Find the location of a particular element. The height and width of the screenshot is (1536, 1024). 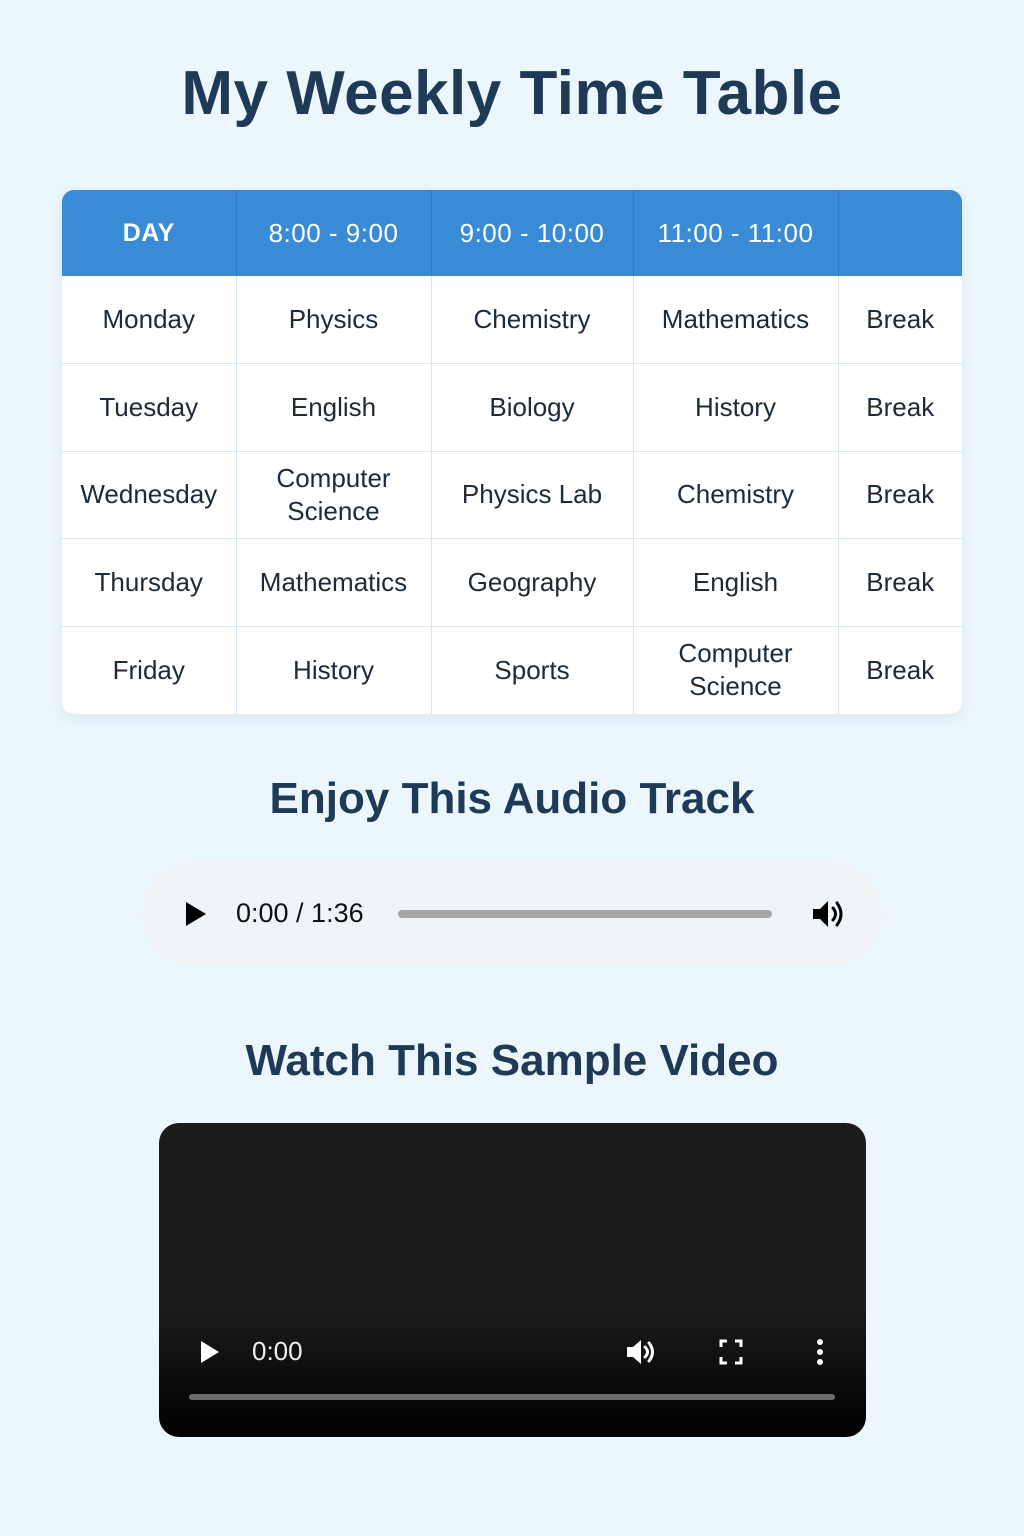

subject-cell: Physics Lab is located at coordinates (532, 494).